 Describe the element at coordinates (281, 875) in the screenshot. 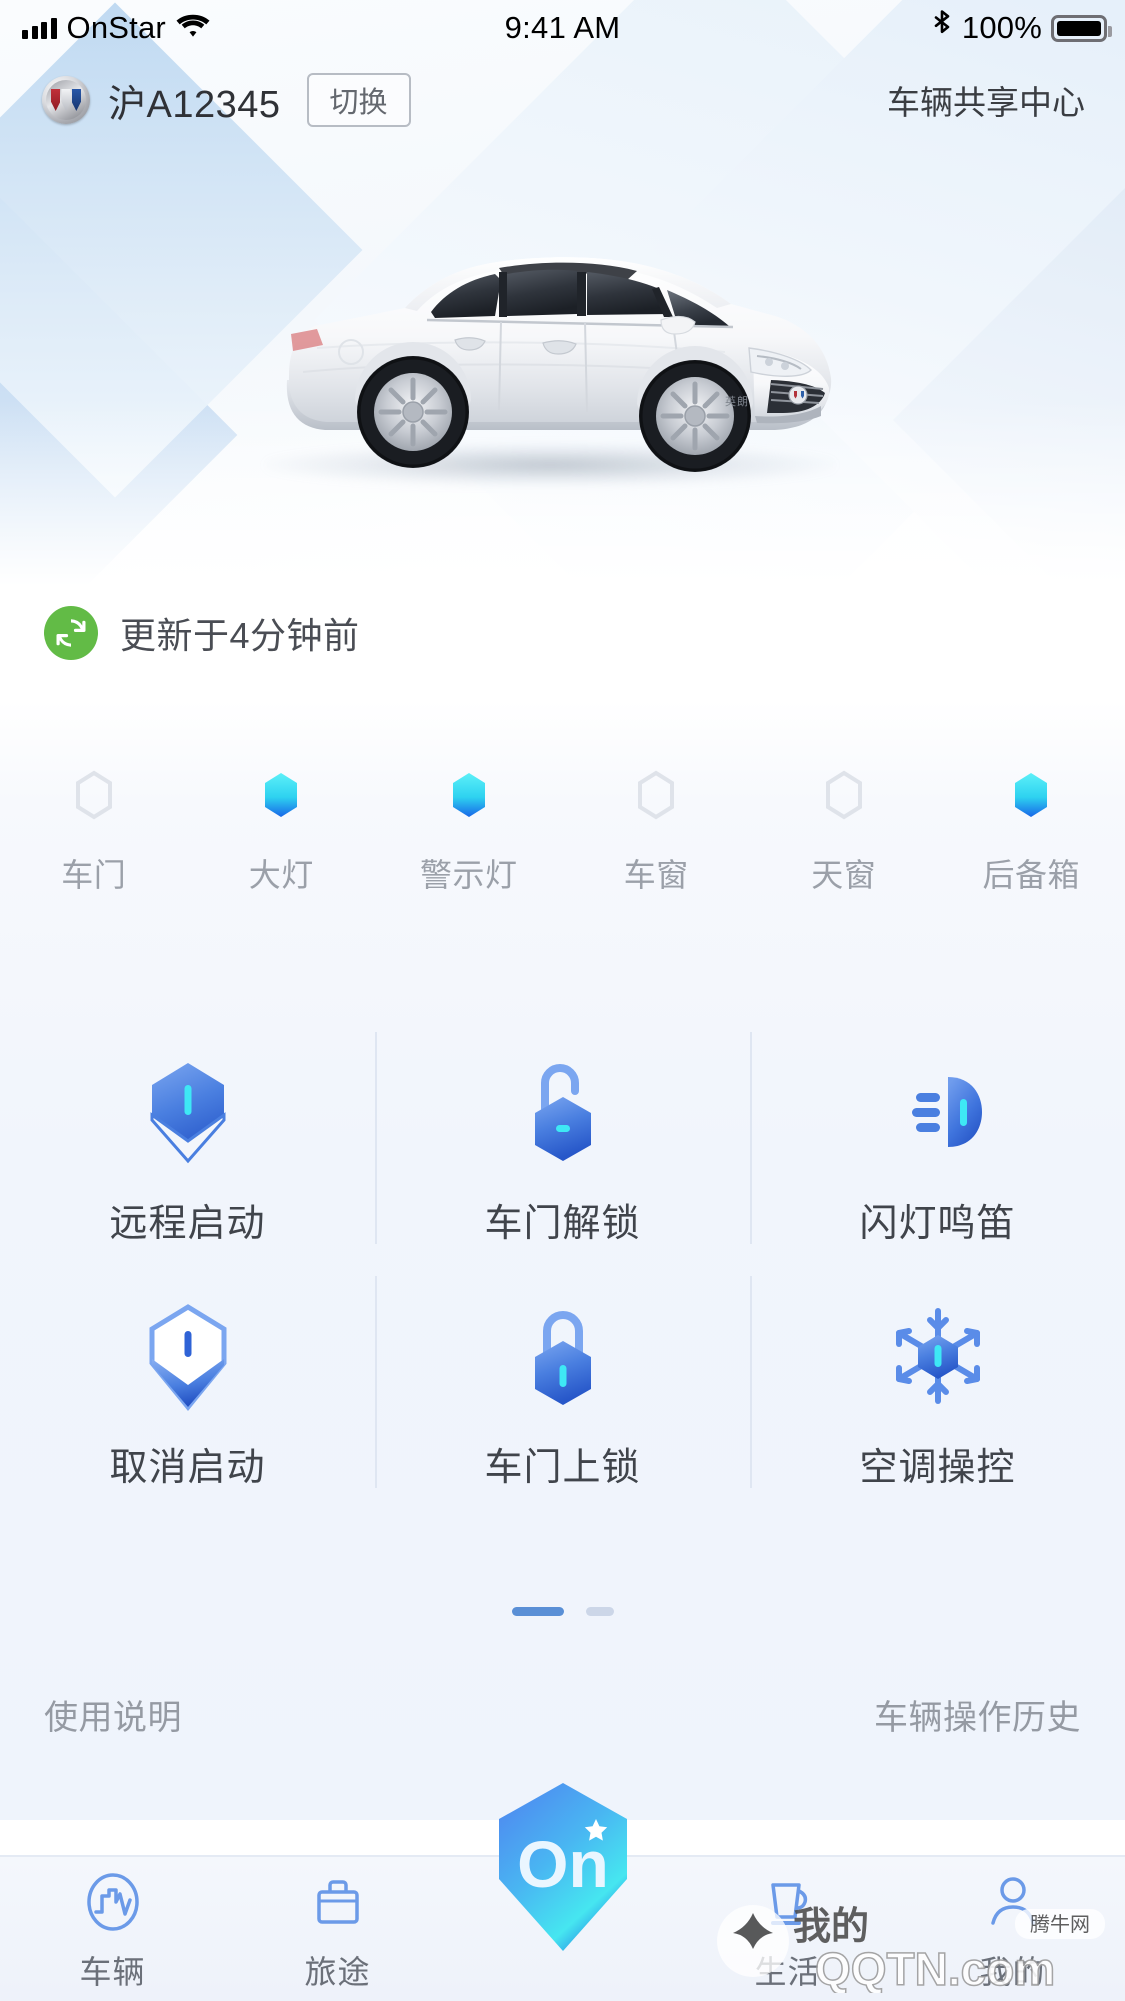

I see `status-label: 大灯` at that location.